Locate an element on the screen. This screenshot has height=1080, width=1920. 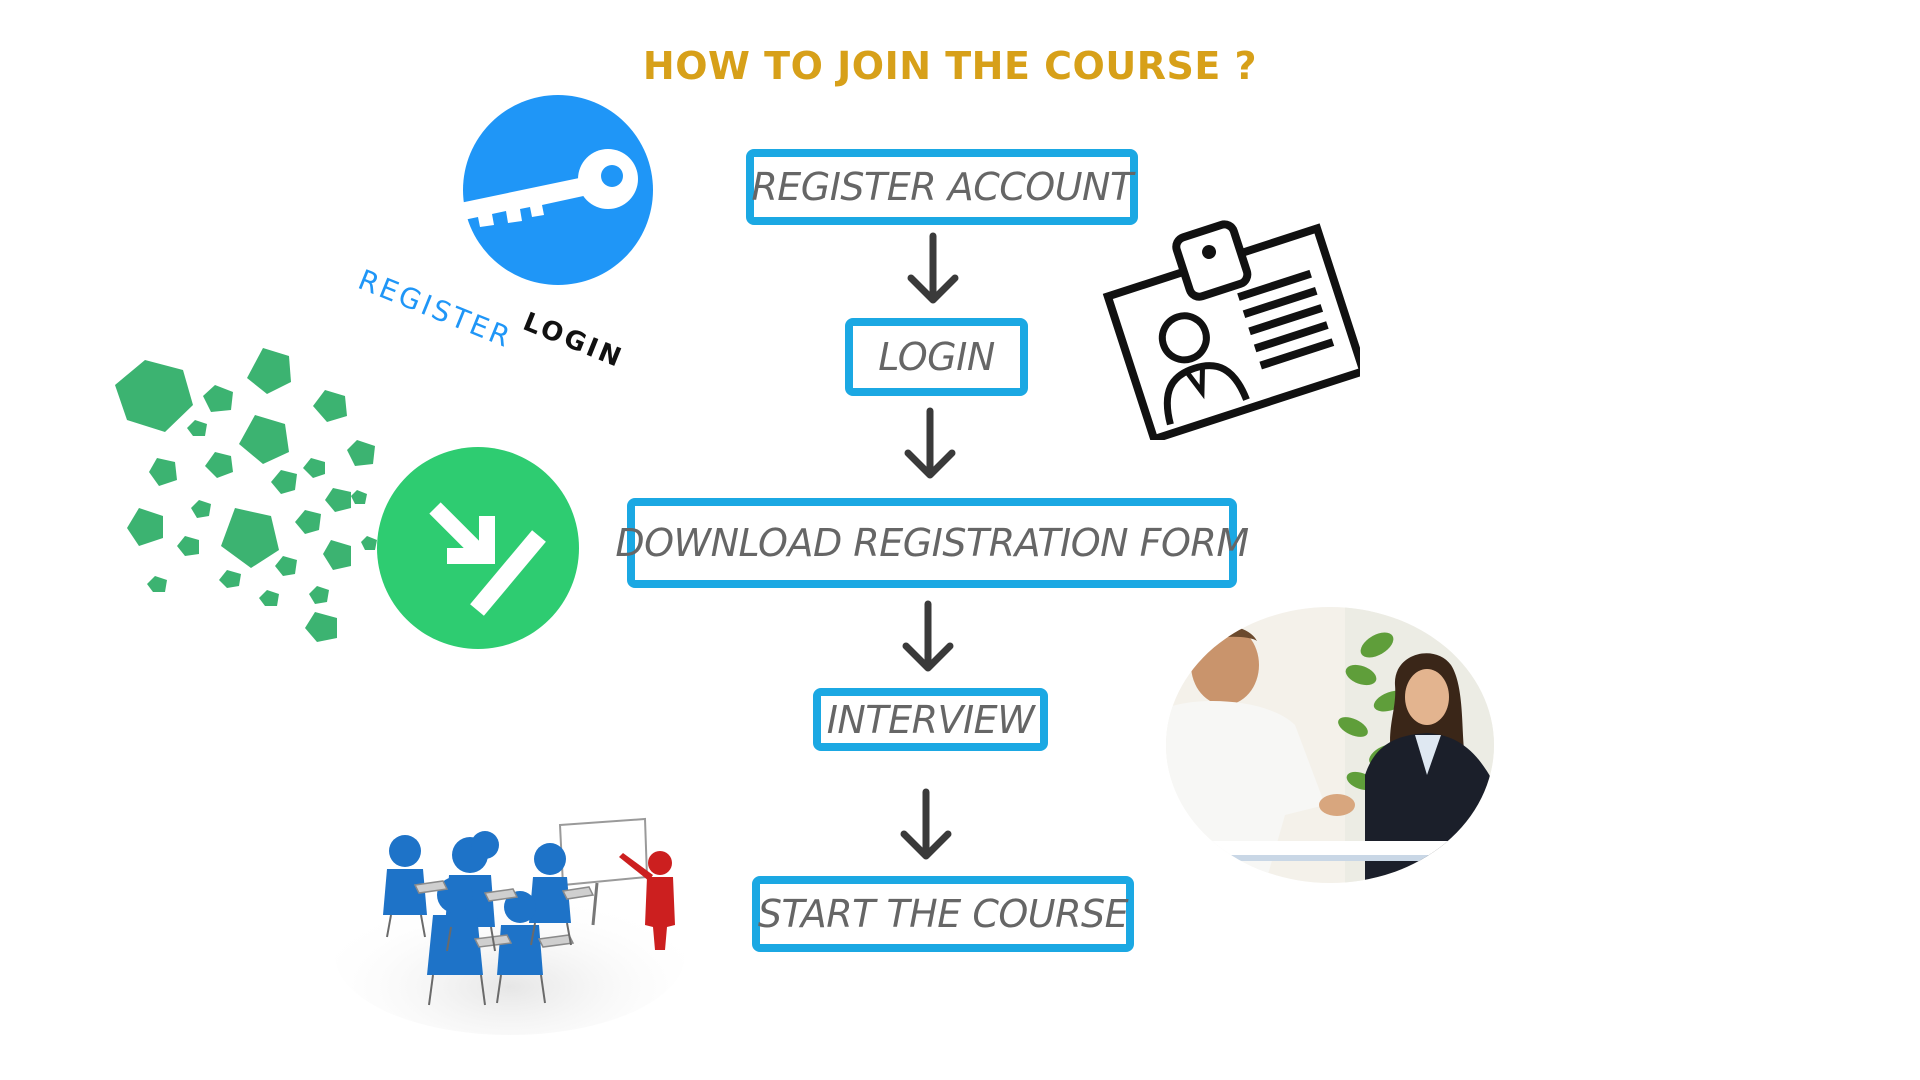
register-login-logo: REGISTER LOGIN is located at coordinates (513, 237).